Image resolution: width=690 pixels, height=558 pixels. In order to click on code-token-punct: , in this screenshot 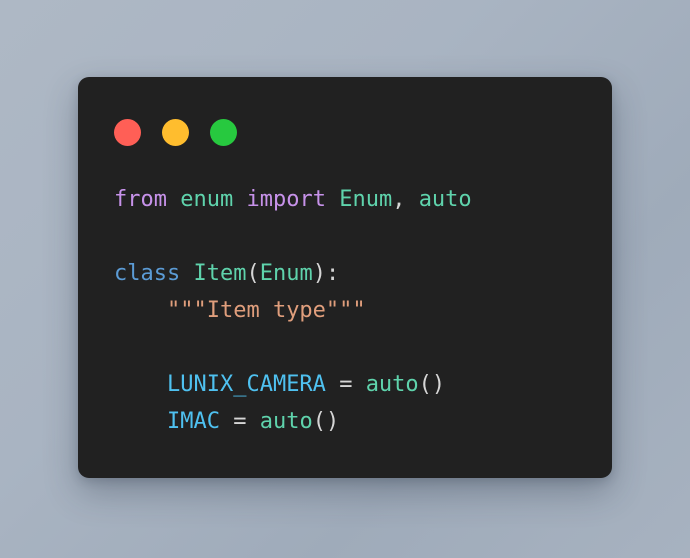, I will do `click(399, 199)`.